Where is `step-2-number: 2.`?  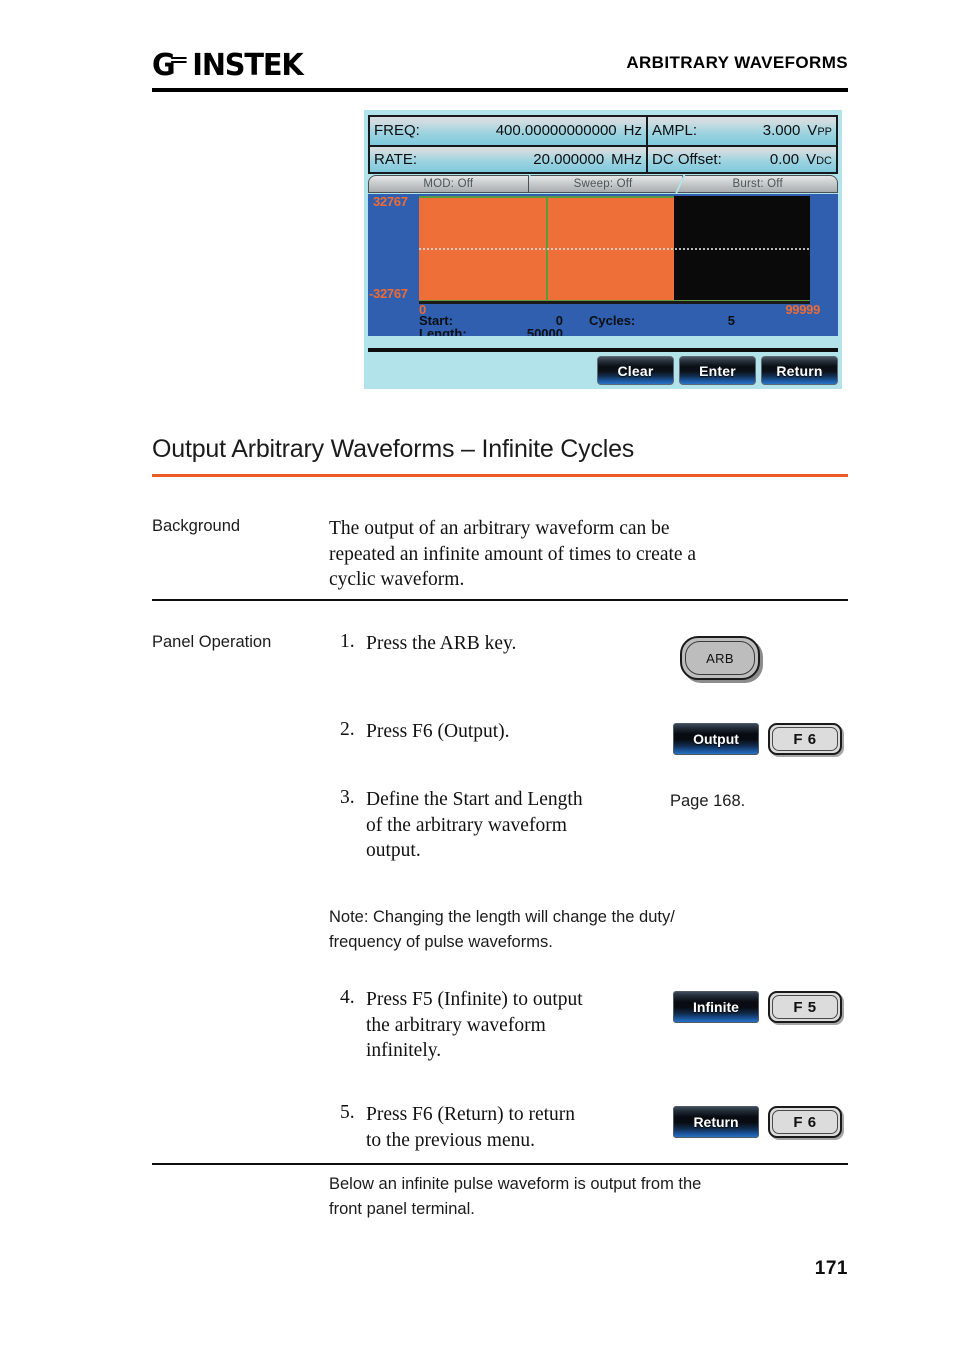 step-2-number: 2. is located at coordinates (347, 729).